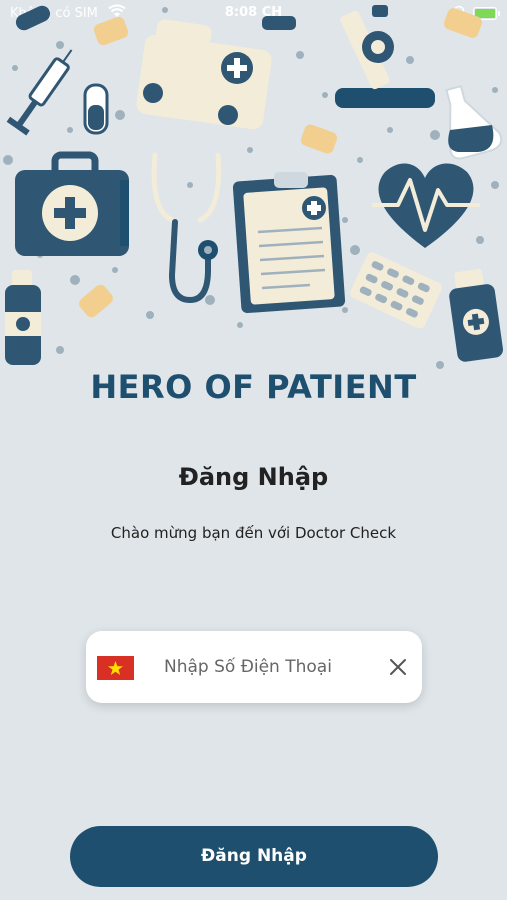  I want to click on app-title: HERO OF PATIENT, so click(253, 387).